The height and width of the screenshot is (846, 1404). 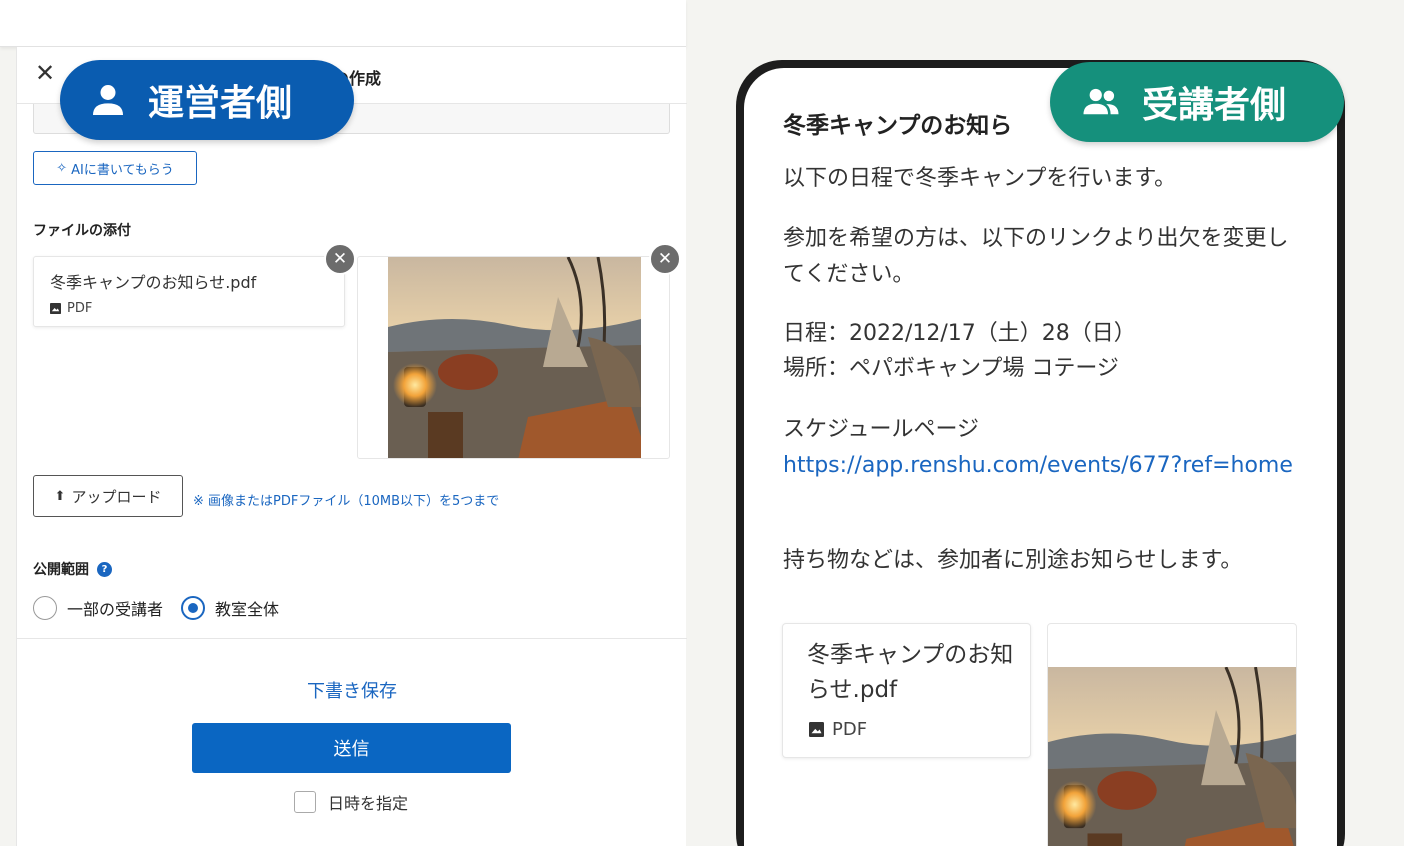 I want to click on student-image-card, so click(x=1172, y=734).